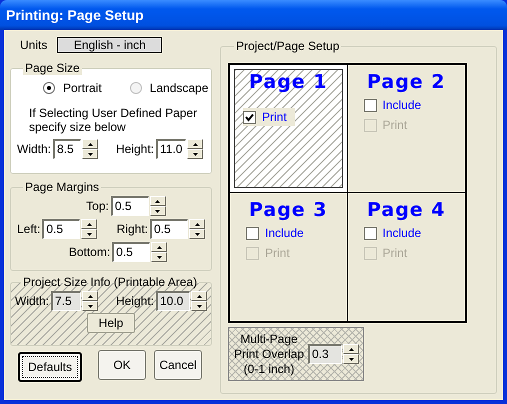  I want to click on group-title: Project/Page Setup, so click(288, 46).